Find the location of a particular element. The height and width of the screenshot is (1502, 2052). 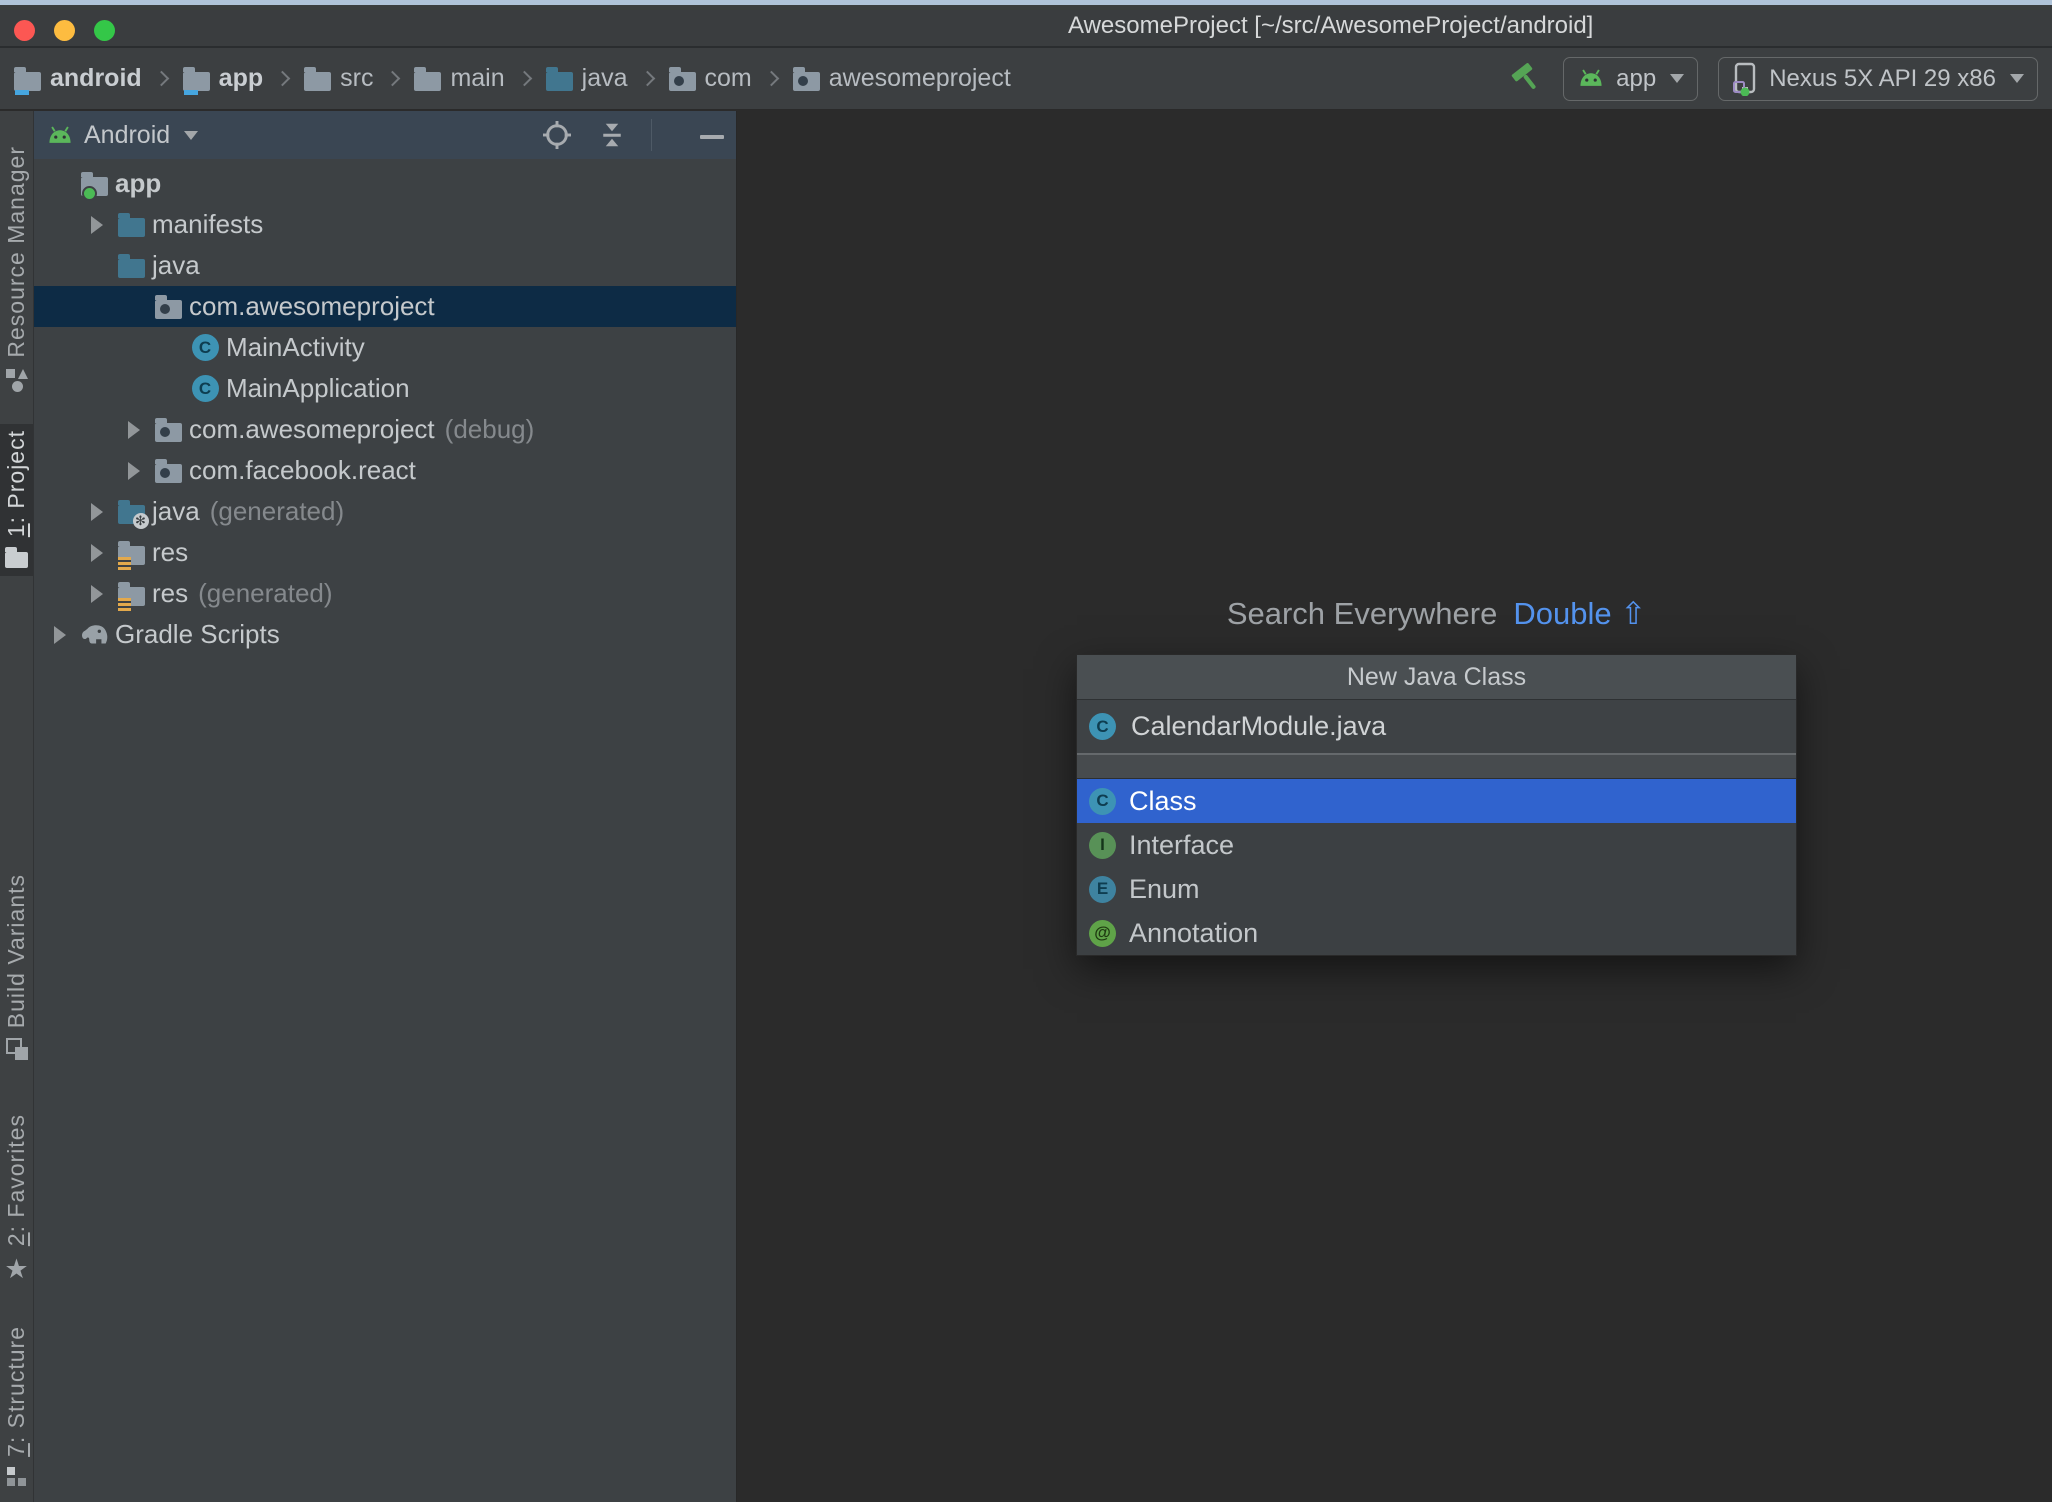

search-everywhere-hint: Search Everywhere Double ⇧ is located at coordinates (1436, 613).